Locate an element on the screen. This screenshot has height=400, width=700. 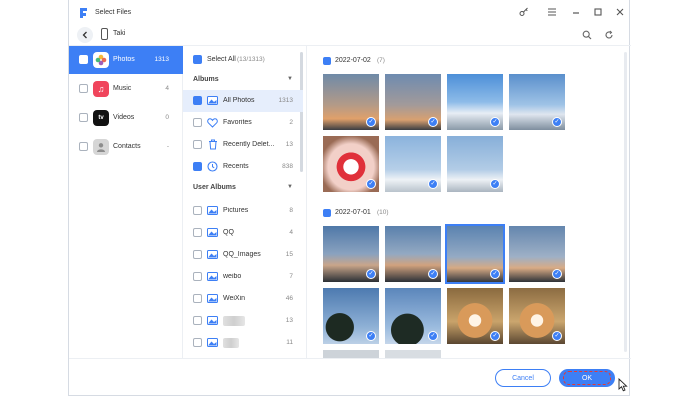
album-label: Pictures is located at coordinates (236, 210).